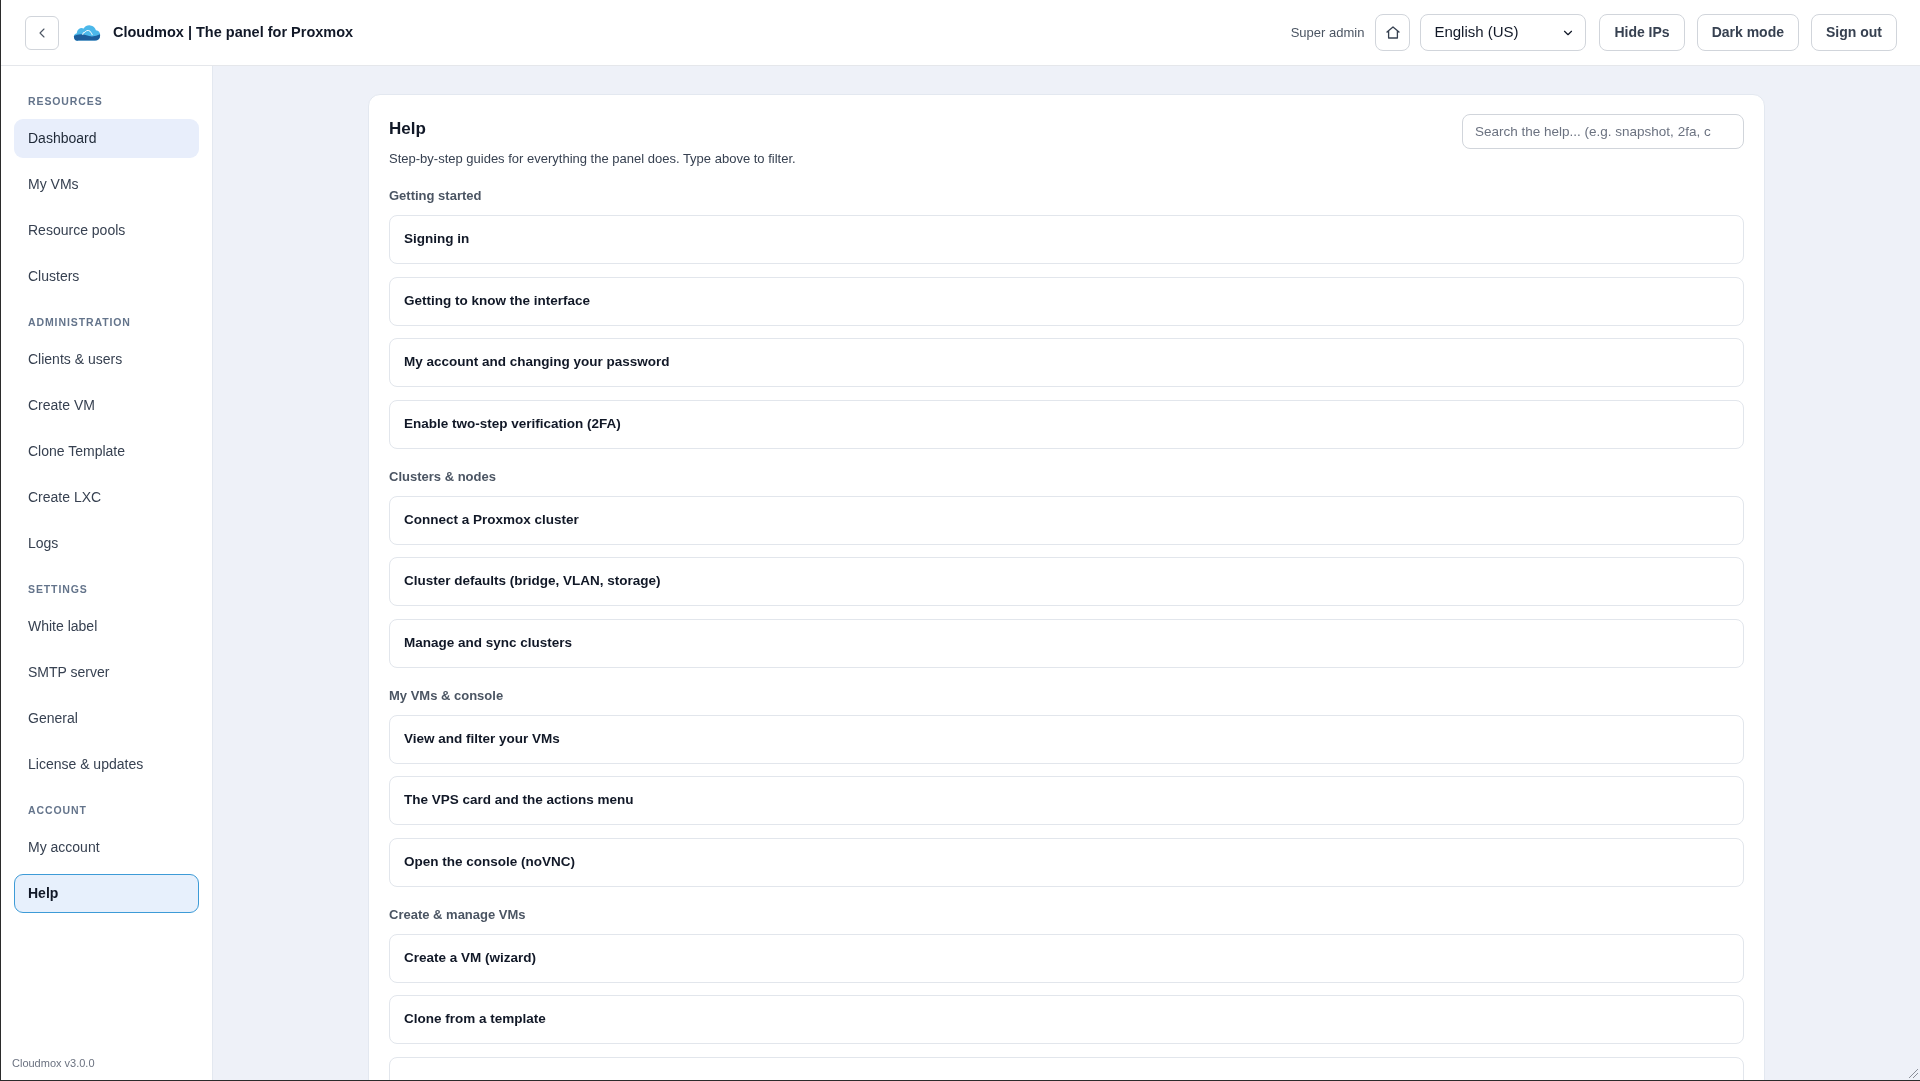 Image resolution: width=1920 pixels, height=1081 pixels. Describe the element at coordinates (1913, 1073) in the screenshot. I see `resize-grip-icon` at that location.